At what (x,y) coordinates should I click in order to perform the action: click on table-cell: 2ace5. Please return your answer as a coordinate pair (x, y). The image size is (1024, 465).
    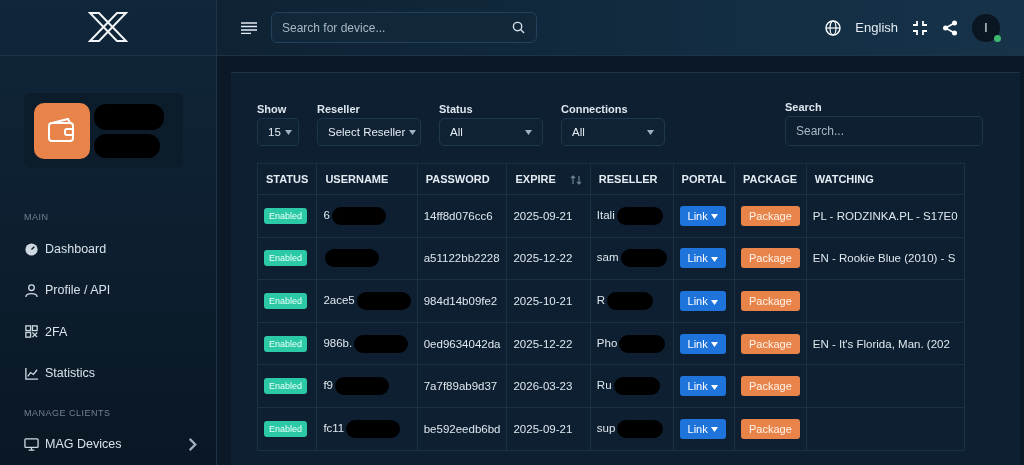
    Looking at the image, I should click on (339, 300).